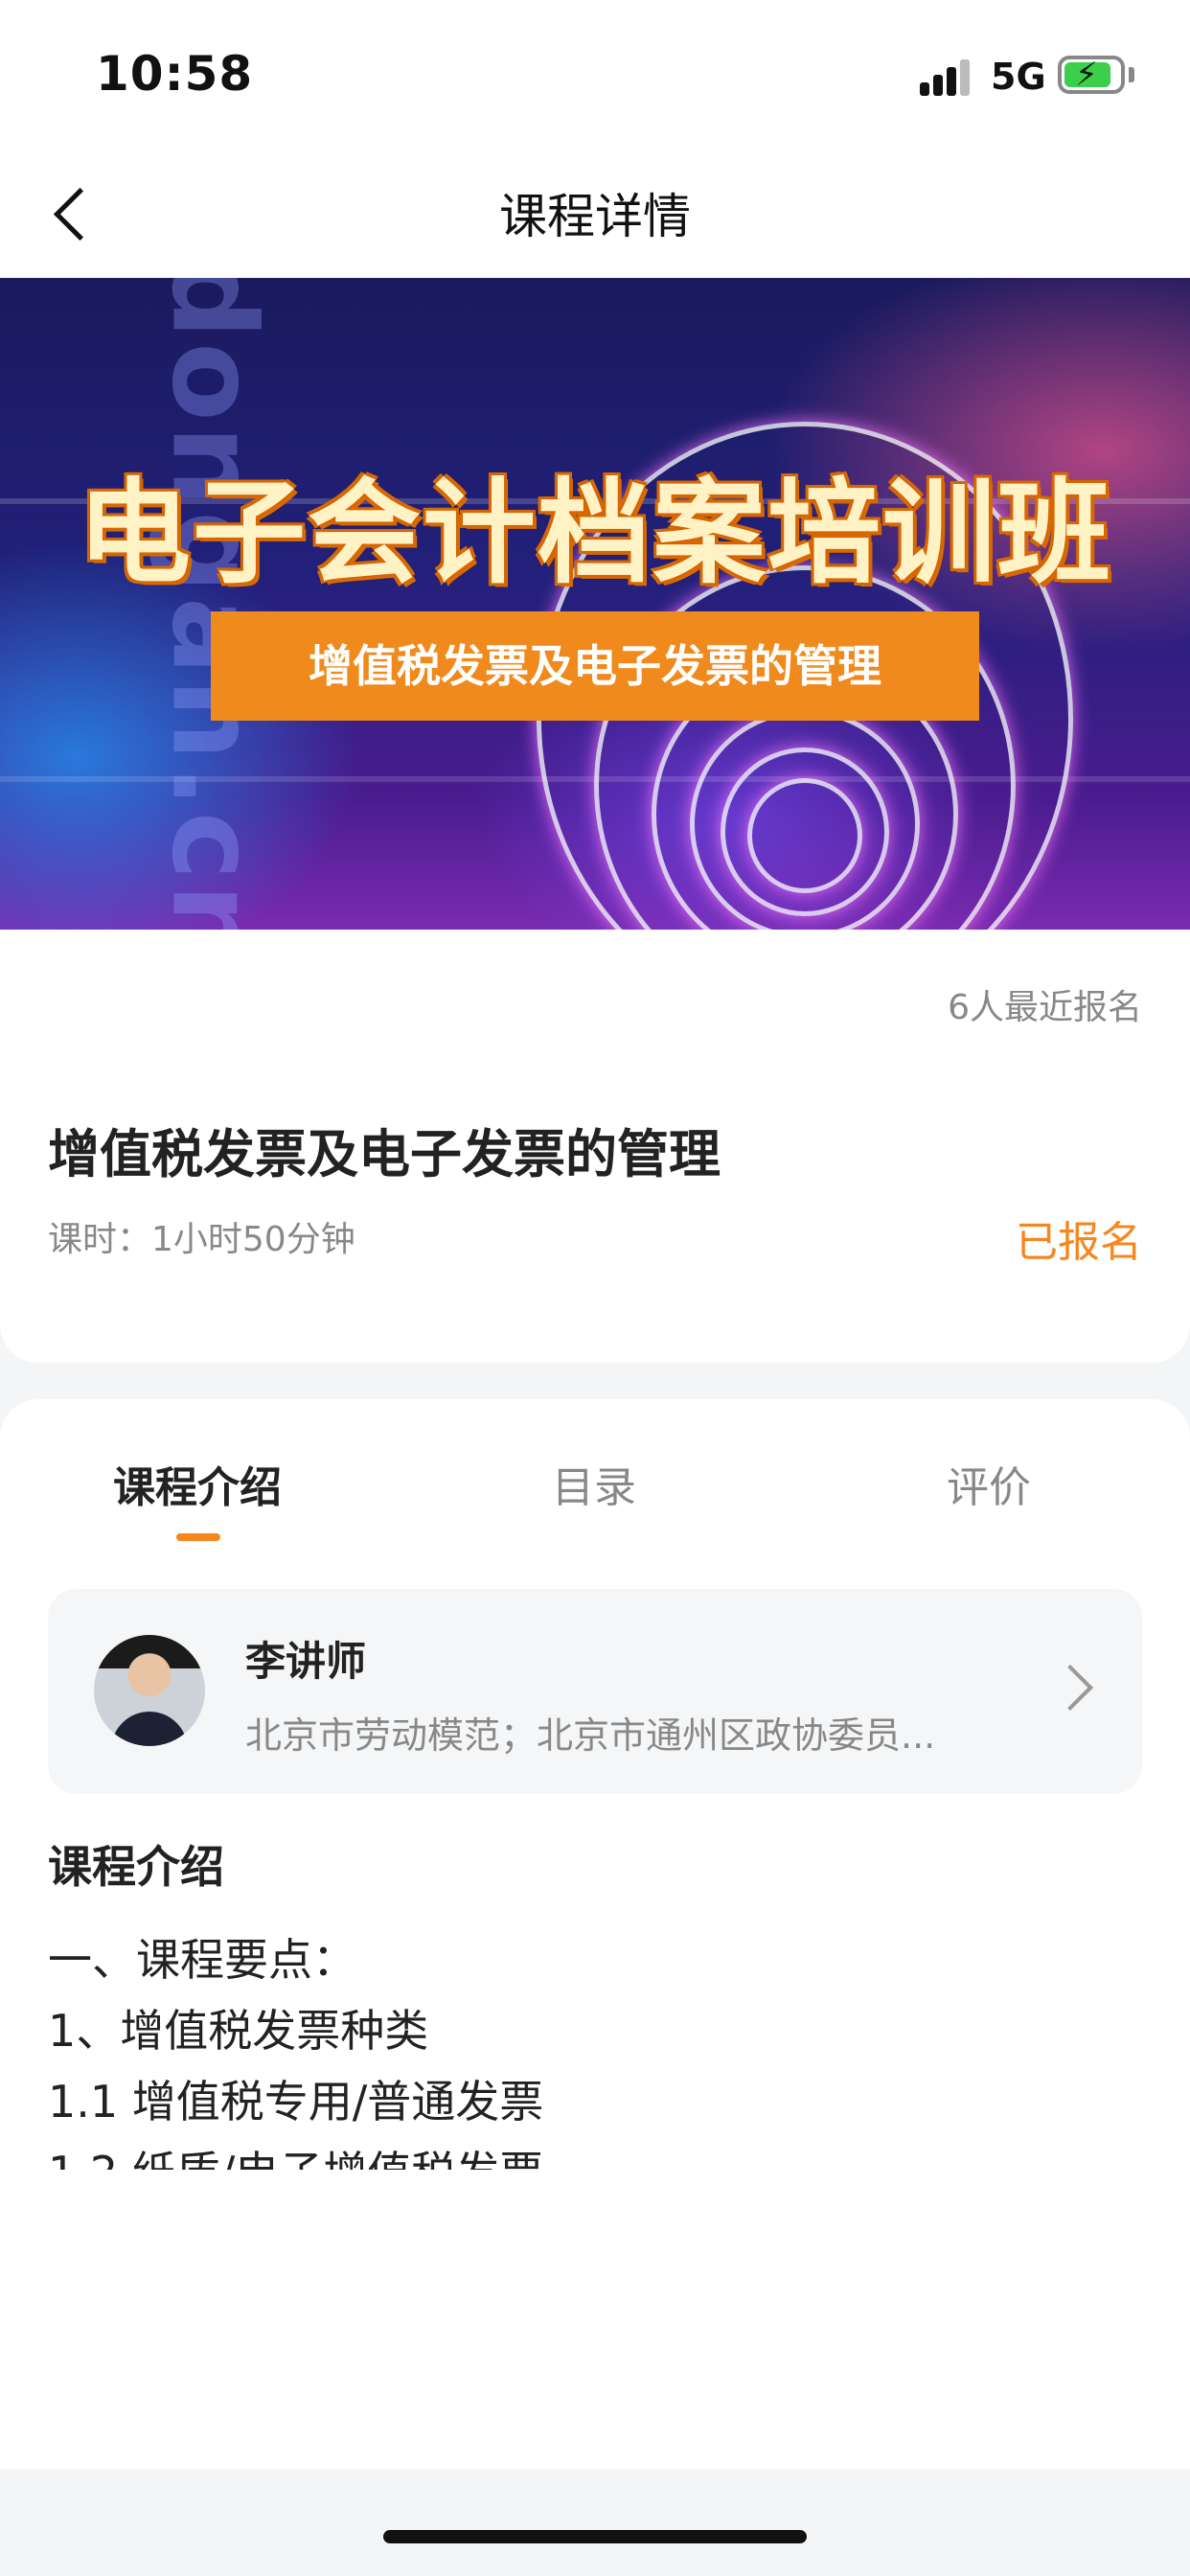 The width and height of the screenshot is (1190, 2576). What do you see at coordinates (1070, 1688) in the screenshot?
I see `chevron-right-icon` at bounding box center [1070, 1688].